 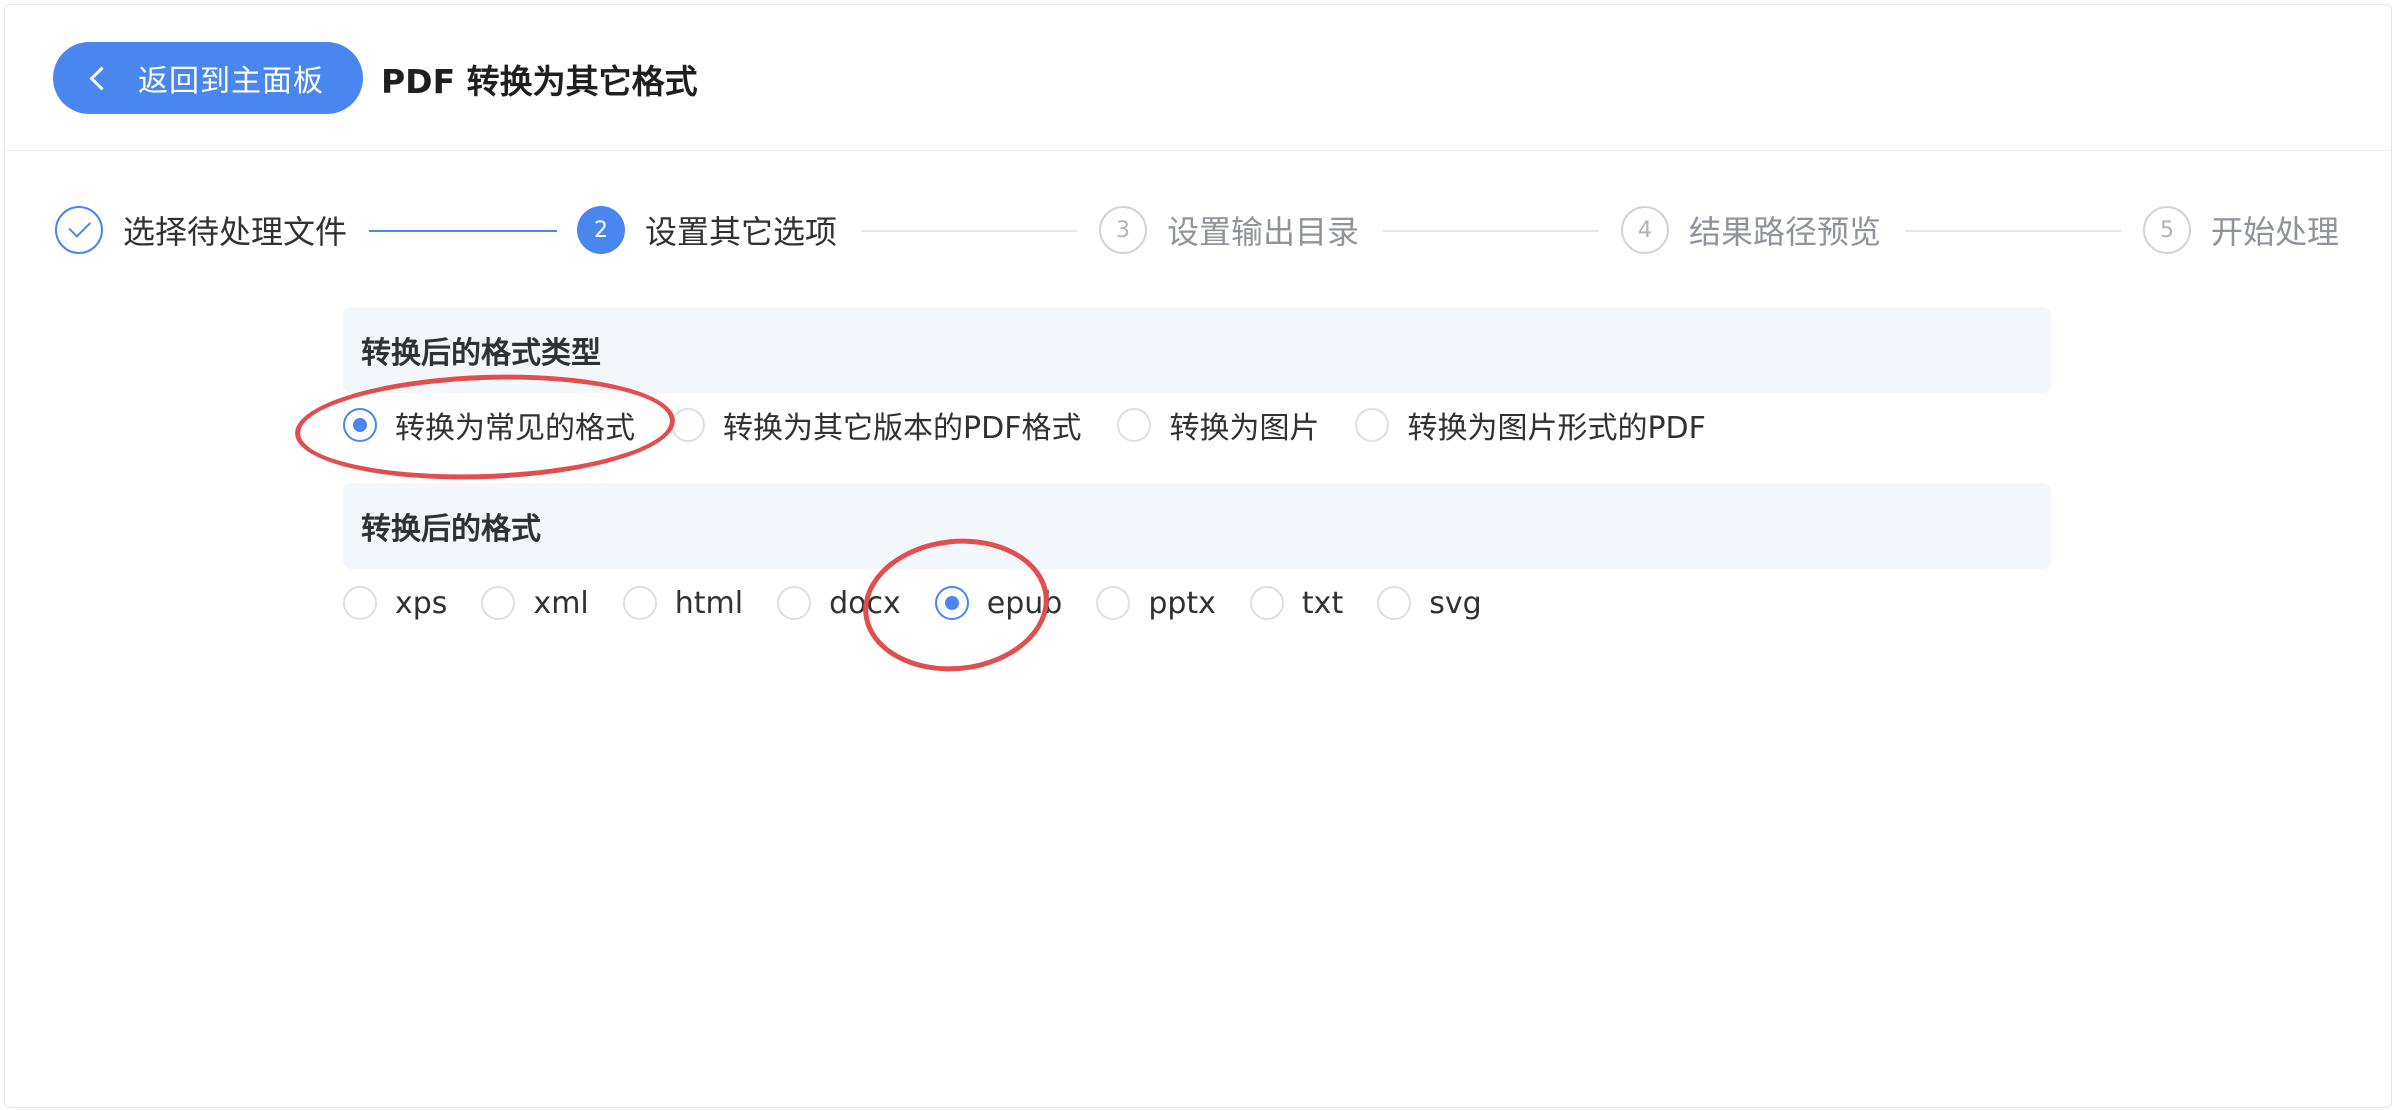 I want to click on step-label: 设置其它选项, so click(x=741, y=232).